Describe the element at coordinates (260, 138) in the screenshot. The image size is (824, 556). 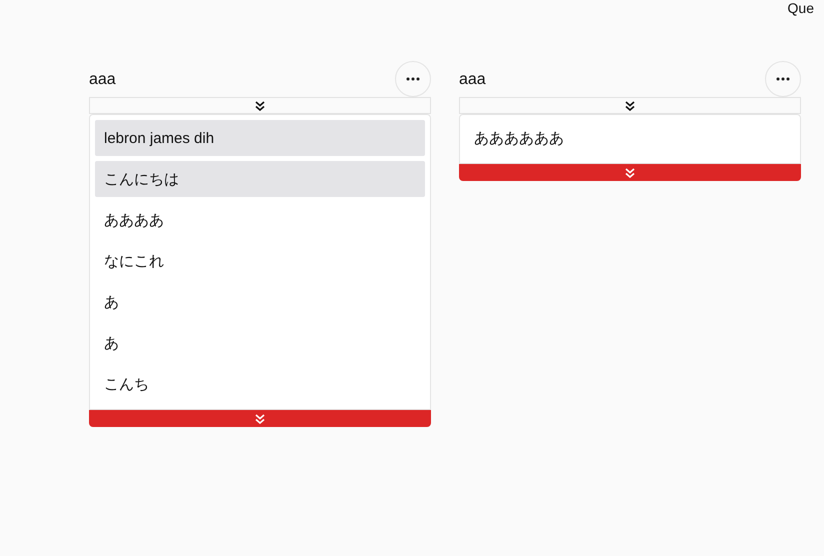
I see `list-item: lebron james dih` at that location.